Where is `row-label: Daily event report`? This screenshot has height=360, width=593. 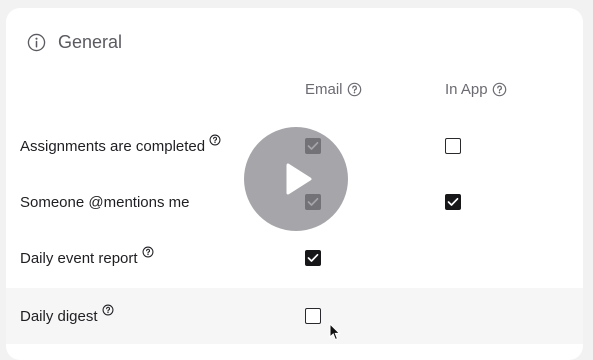
row-label: Daily event report is located at coordinates (79, 258).